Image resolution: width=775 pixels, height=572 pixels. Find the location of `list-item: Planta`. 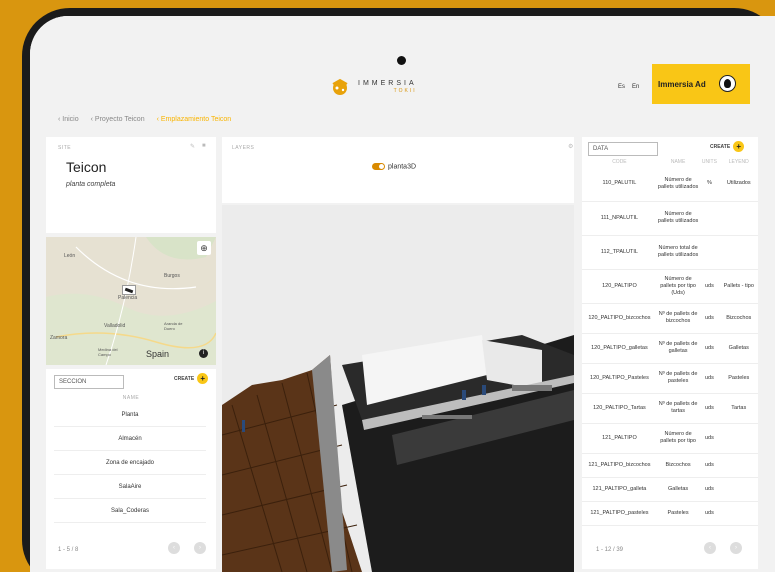

list-item: Planta is located at coordinates (130, 415).